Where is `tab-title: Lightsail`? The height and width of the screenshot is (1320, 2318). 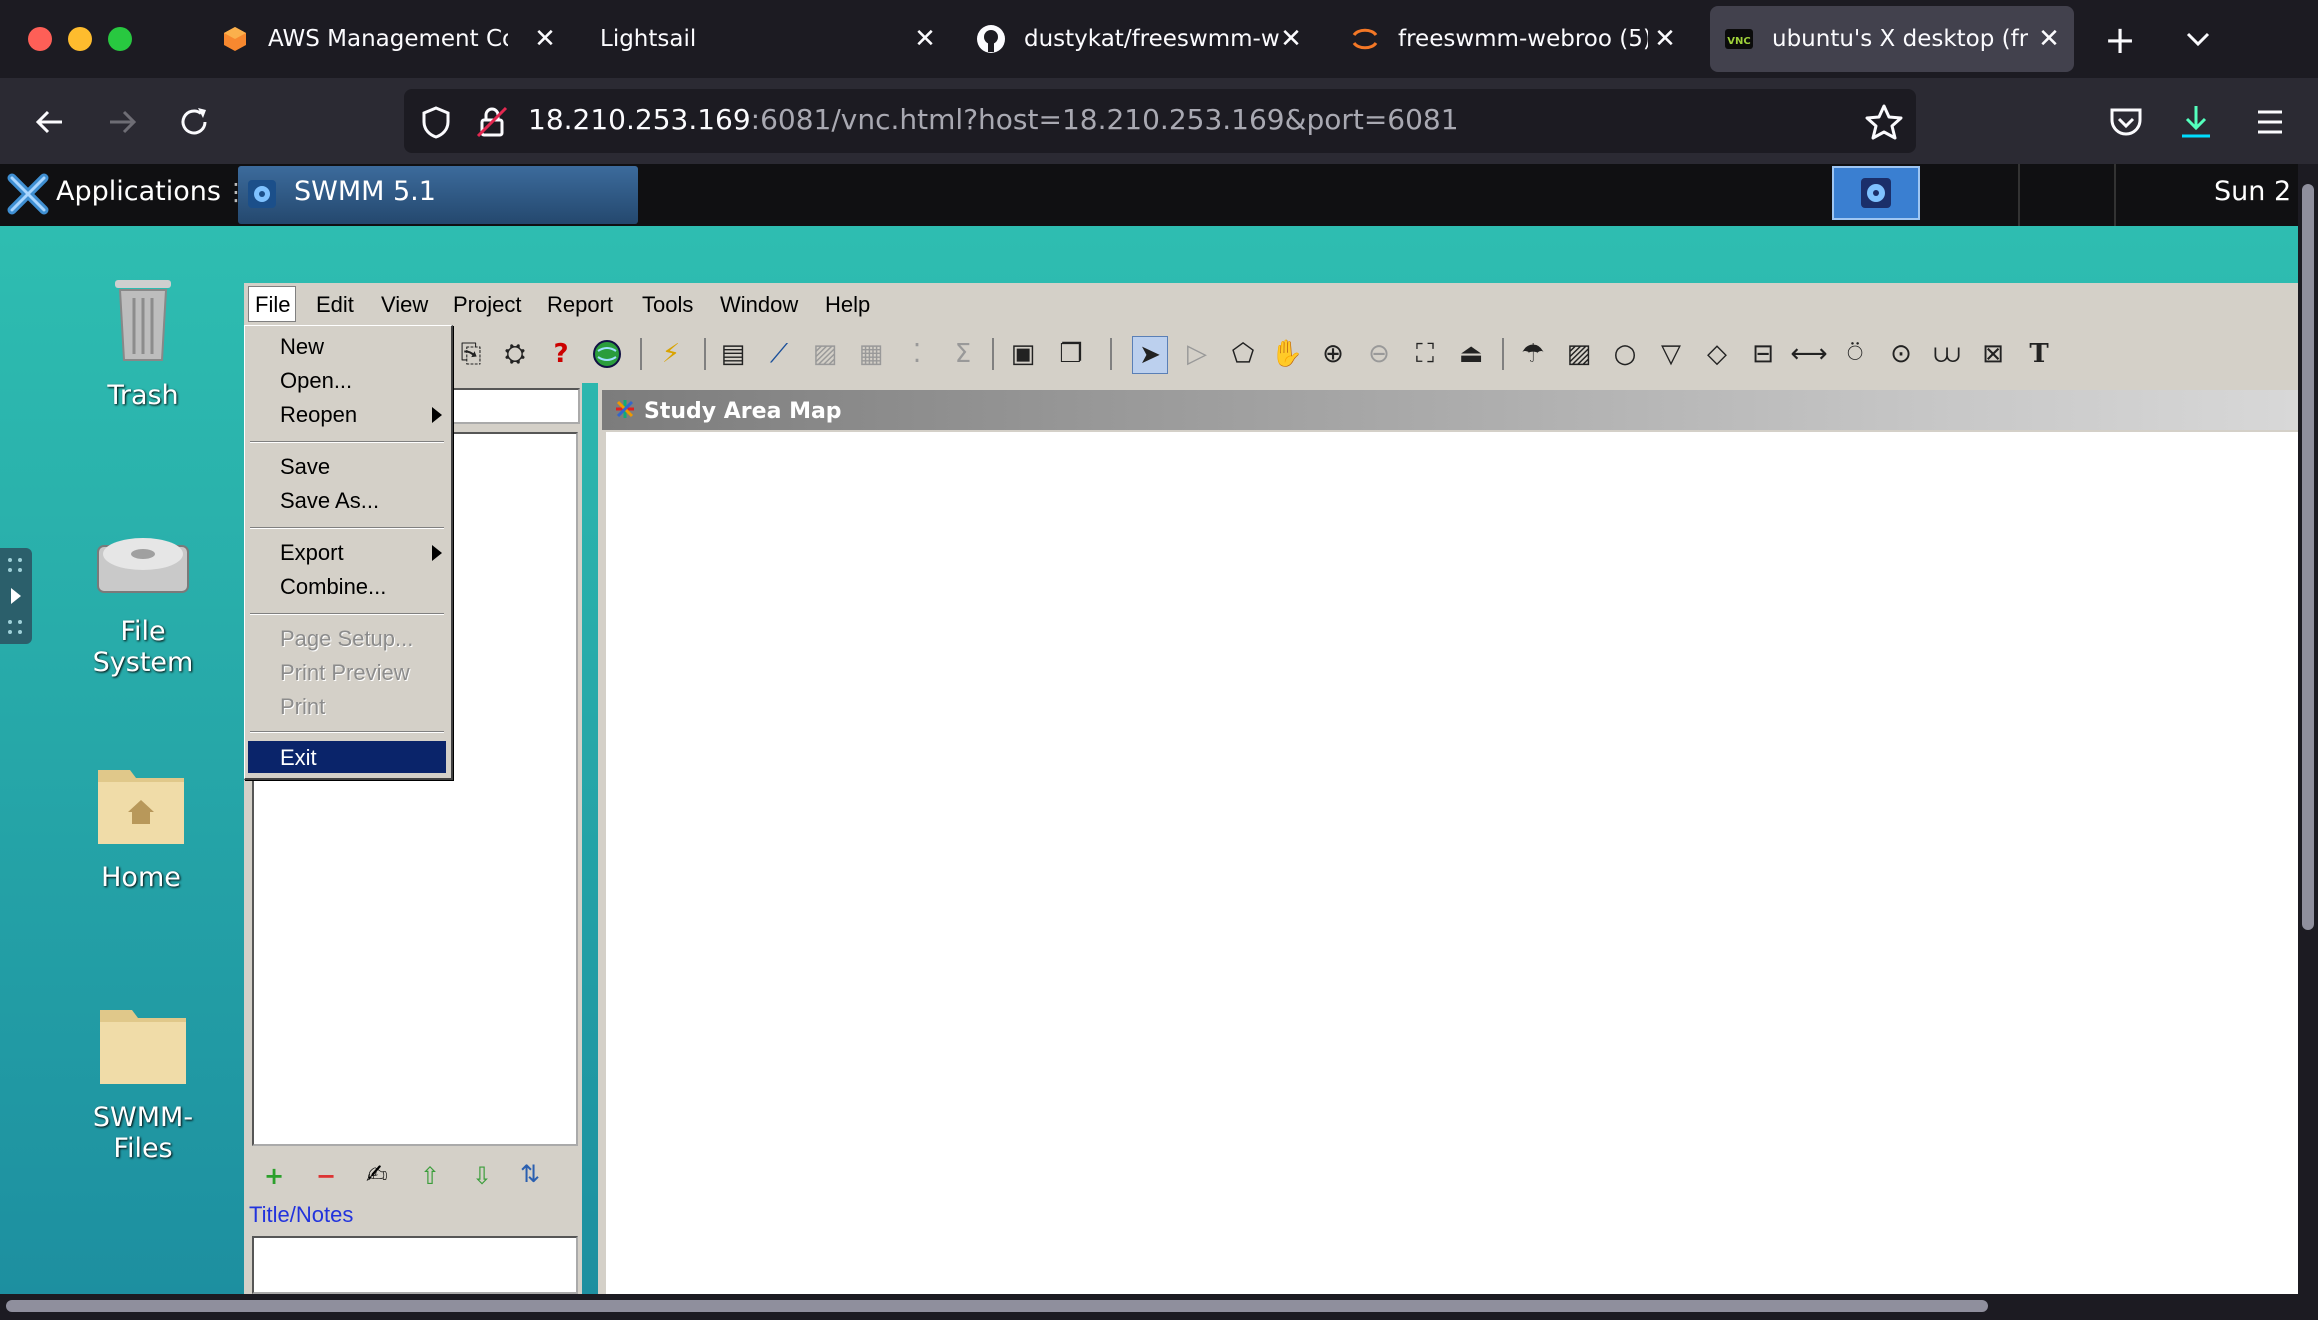 tab-title: Lightsail is located at coordinates (648, 39).